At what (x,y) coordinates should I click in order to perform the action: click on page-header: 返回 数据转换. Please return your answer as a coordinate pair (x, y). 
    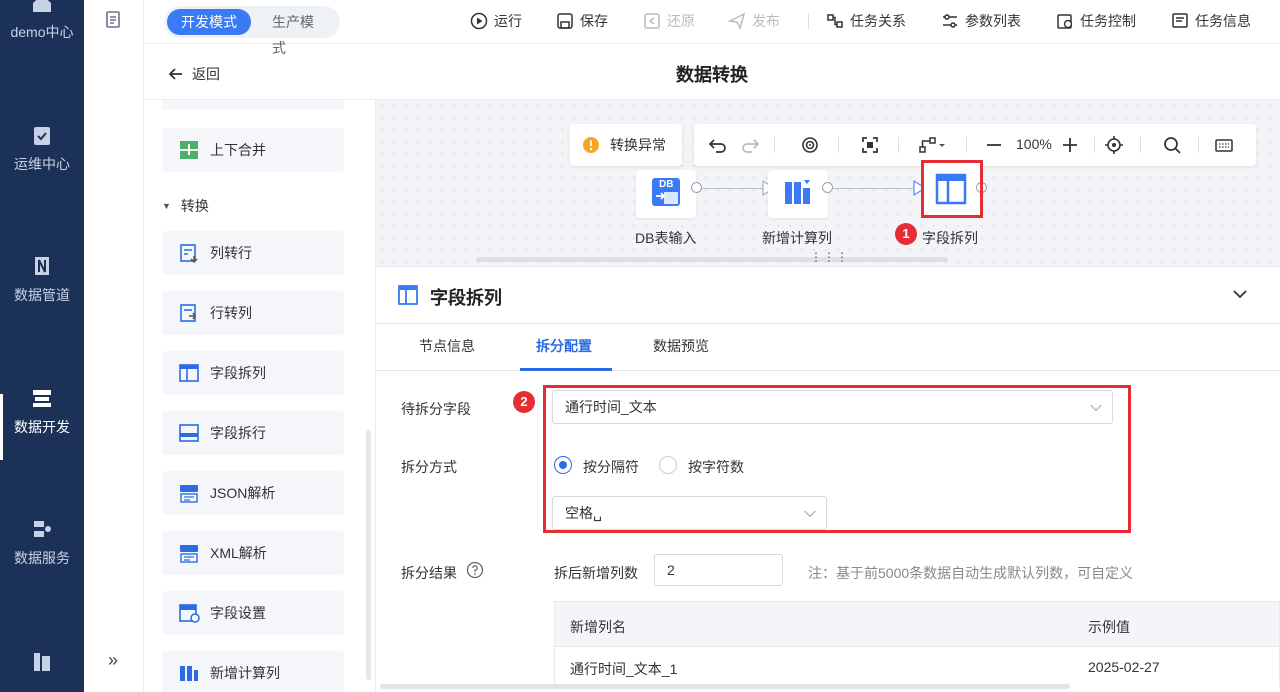
    Looking at the image, I should click on (712, 72).